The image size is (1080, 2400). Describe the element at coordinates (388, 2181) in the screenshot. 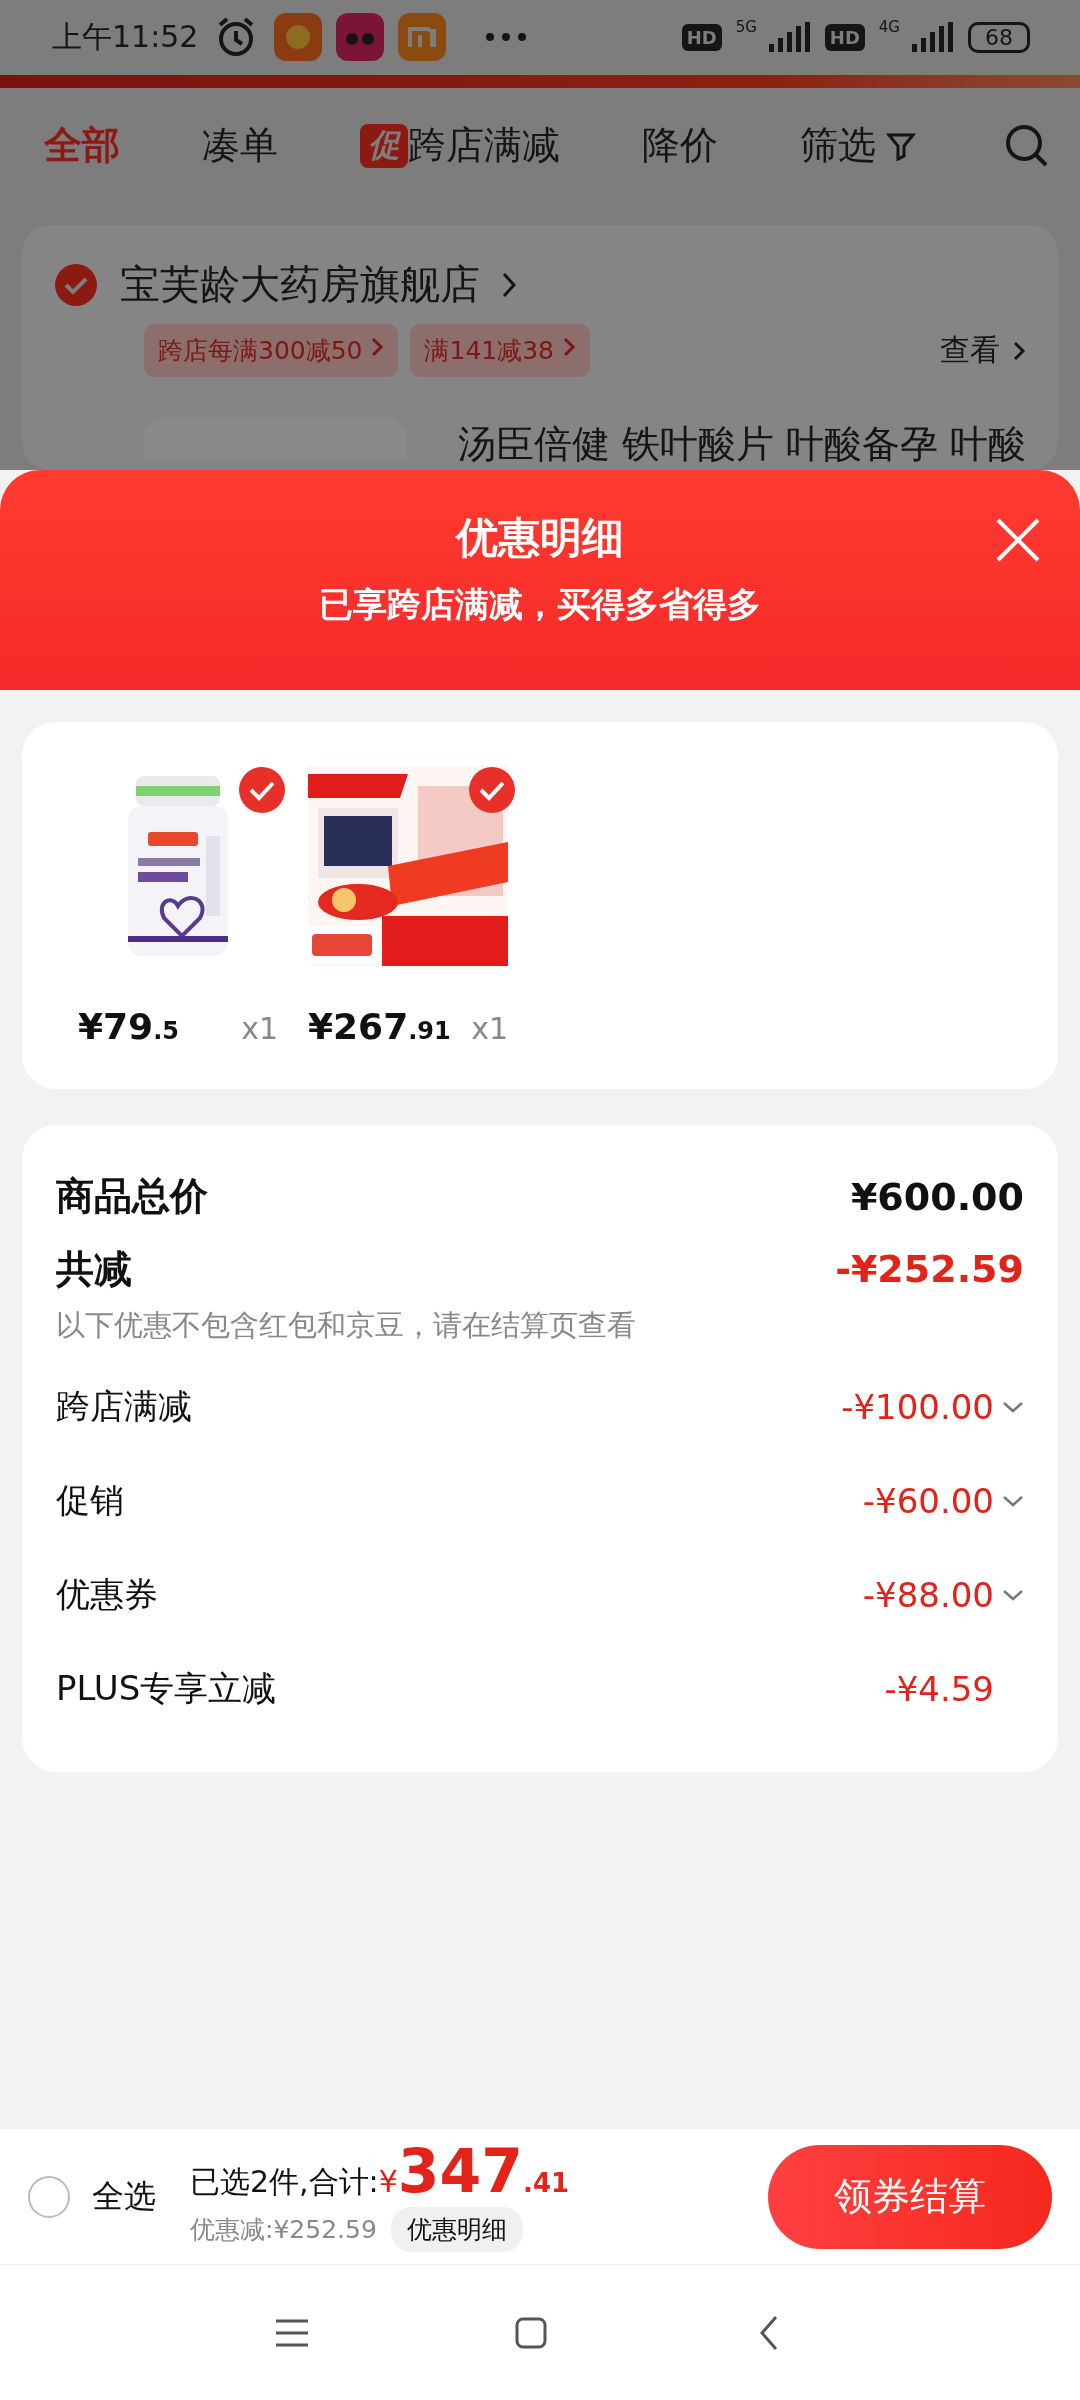

I see `currency-symbol: ¥` at that location.